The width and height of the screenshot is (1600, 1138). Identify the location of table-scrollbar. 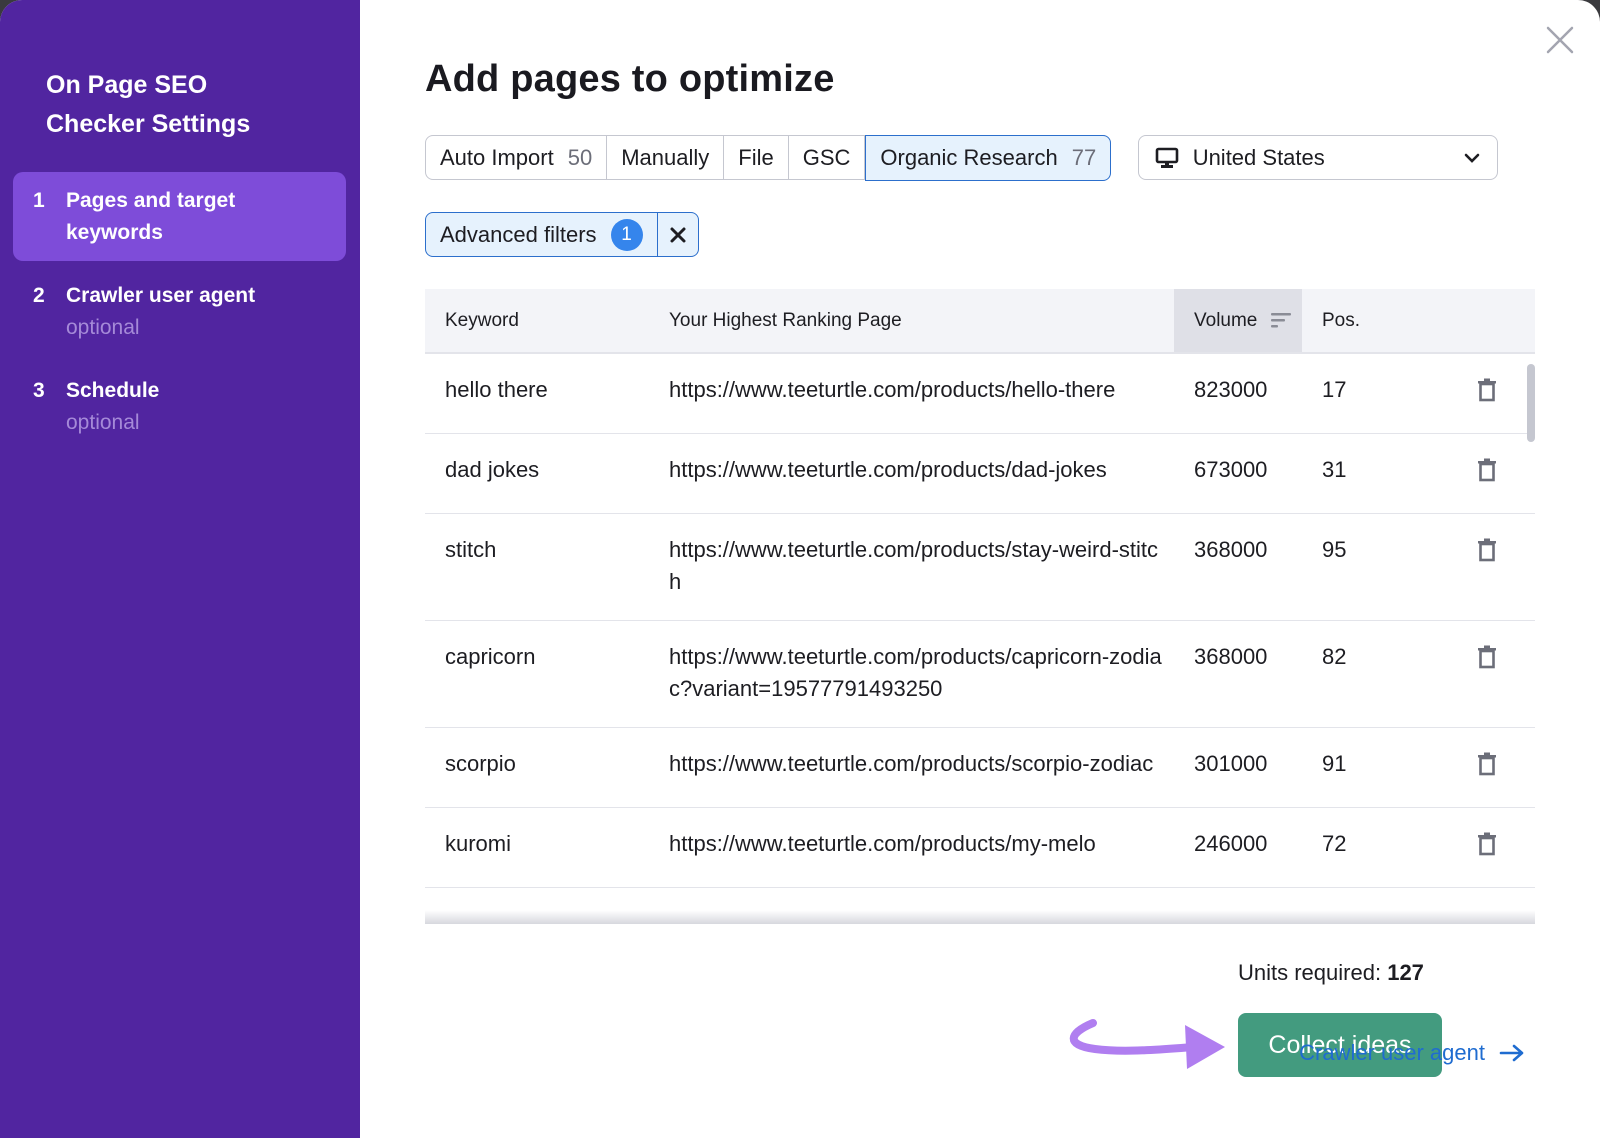
(1531, 403).